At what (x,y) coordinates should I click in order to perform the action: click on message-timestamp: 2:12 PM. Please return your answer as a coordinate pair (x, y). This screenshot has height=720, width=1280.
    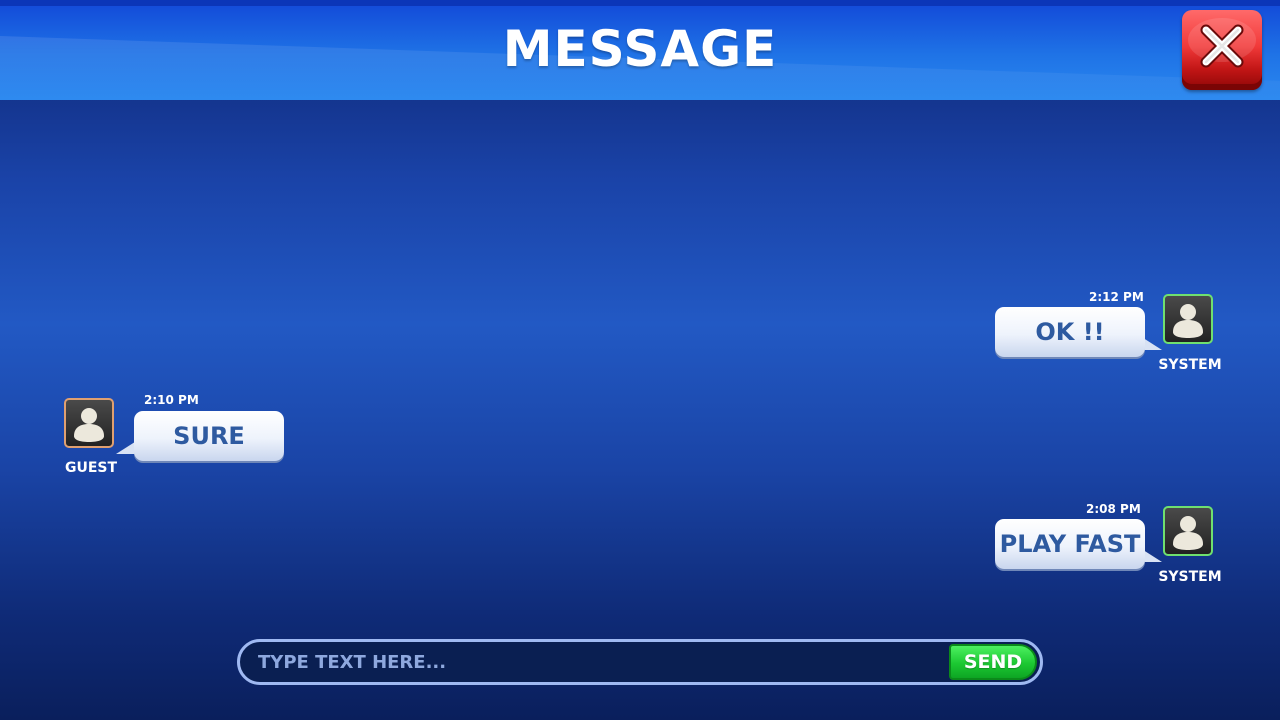
    Looking at the image, I should click on (1116, 297).